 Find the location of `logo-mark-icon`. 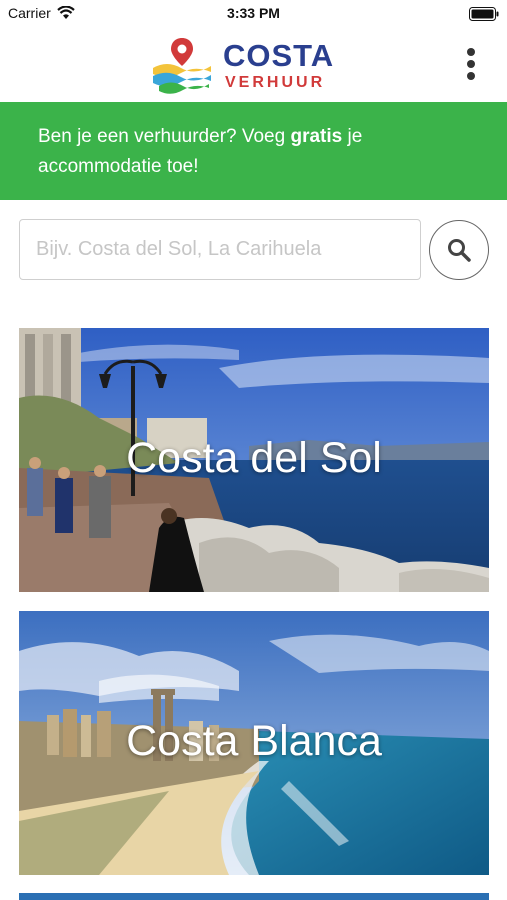

logo-mark-icon is located at coordinates (182, 66).